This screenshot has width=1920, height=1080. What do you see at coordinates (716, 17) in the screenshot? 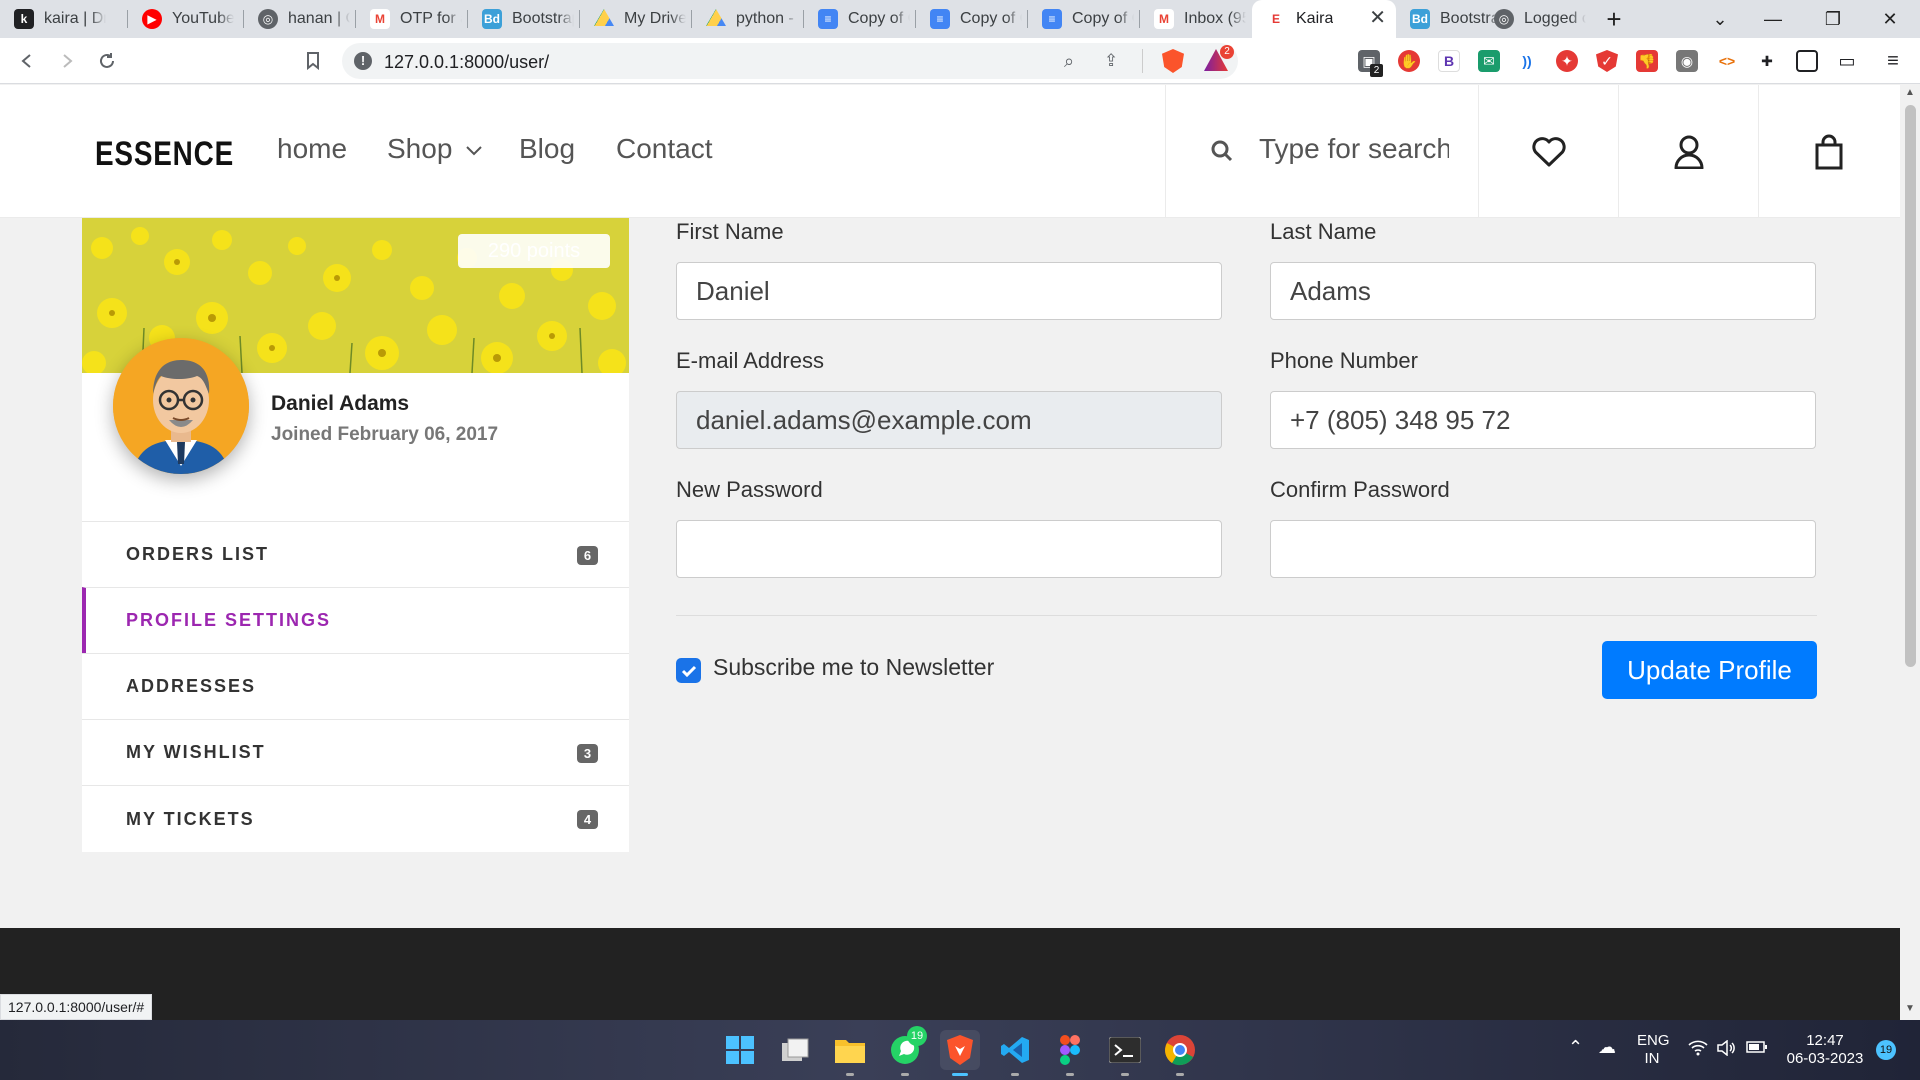
I see `drive-icon` at bounding box center [716, 17].